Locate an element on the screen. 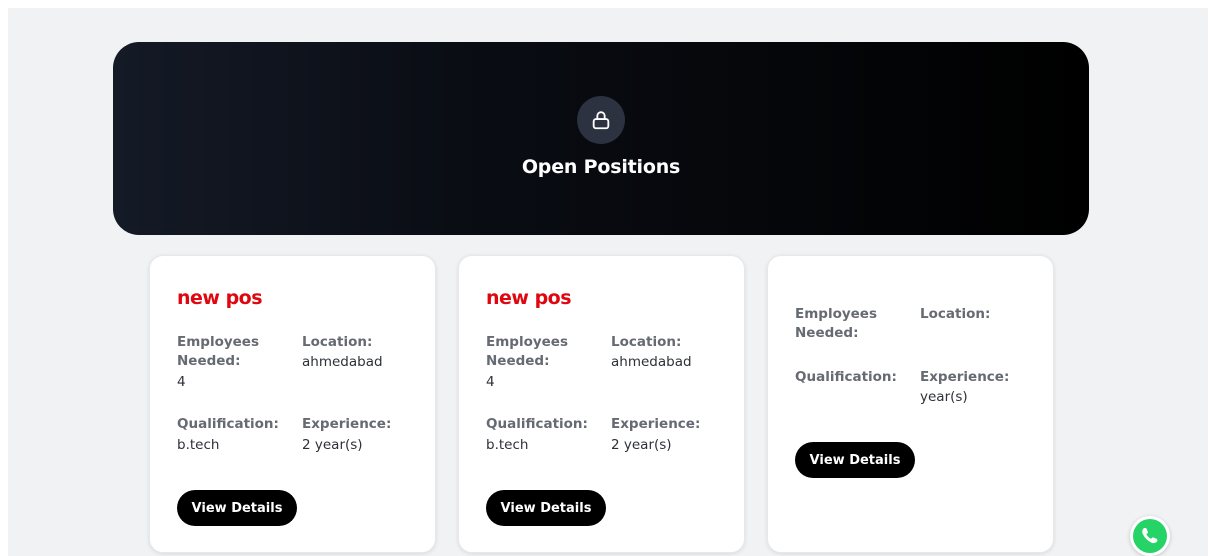  whatsapp-button is located at coordinates (1150, 536).